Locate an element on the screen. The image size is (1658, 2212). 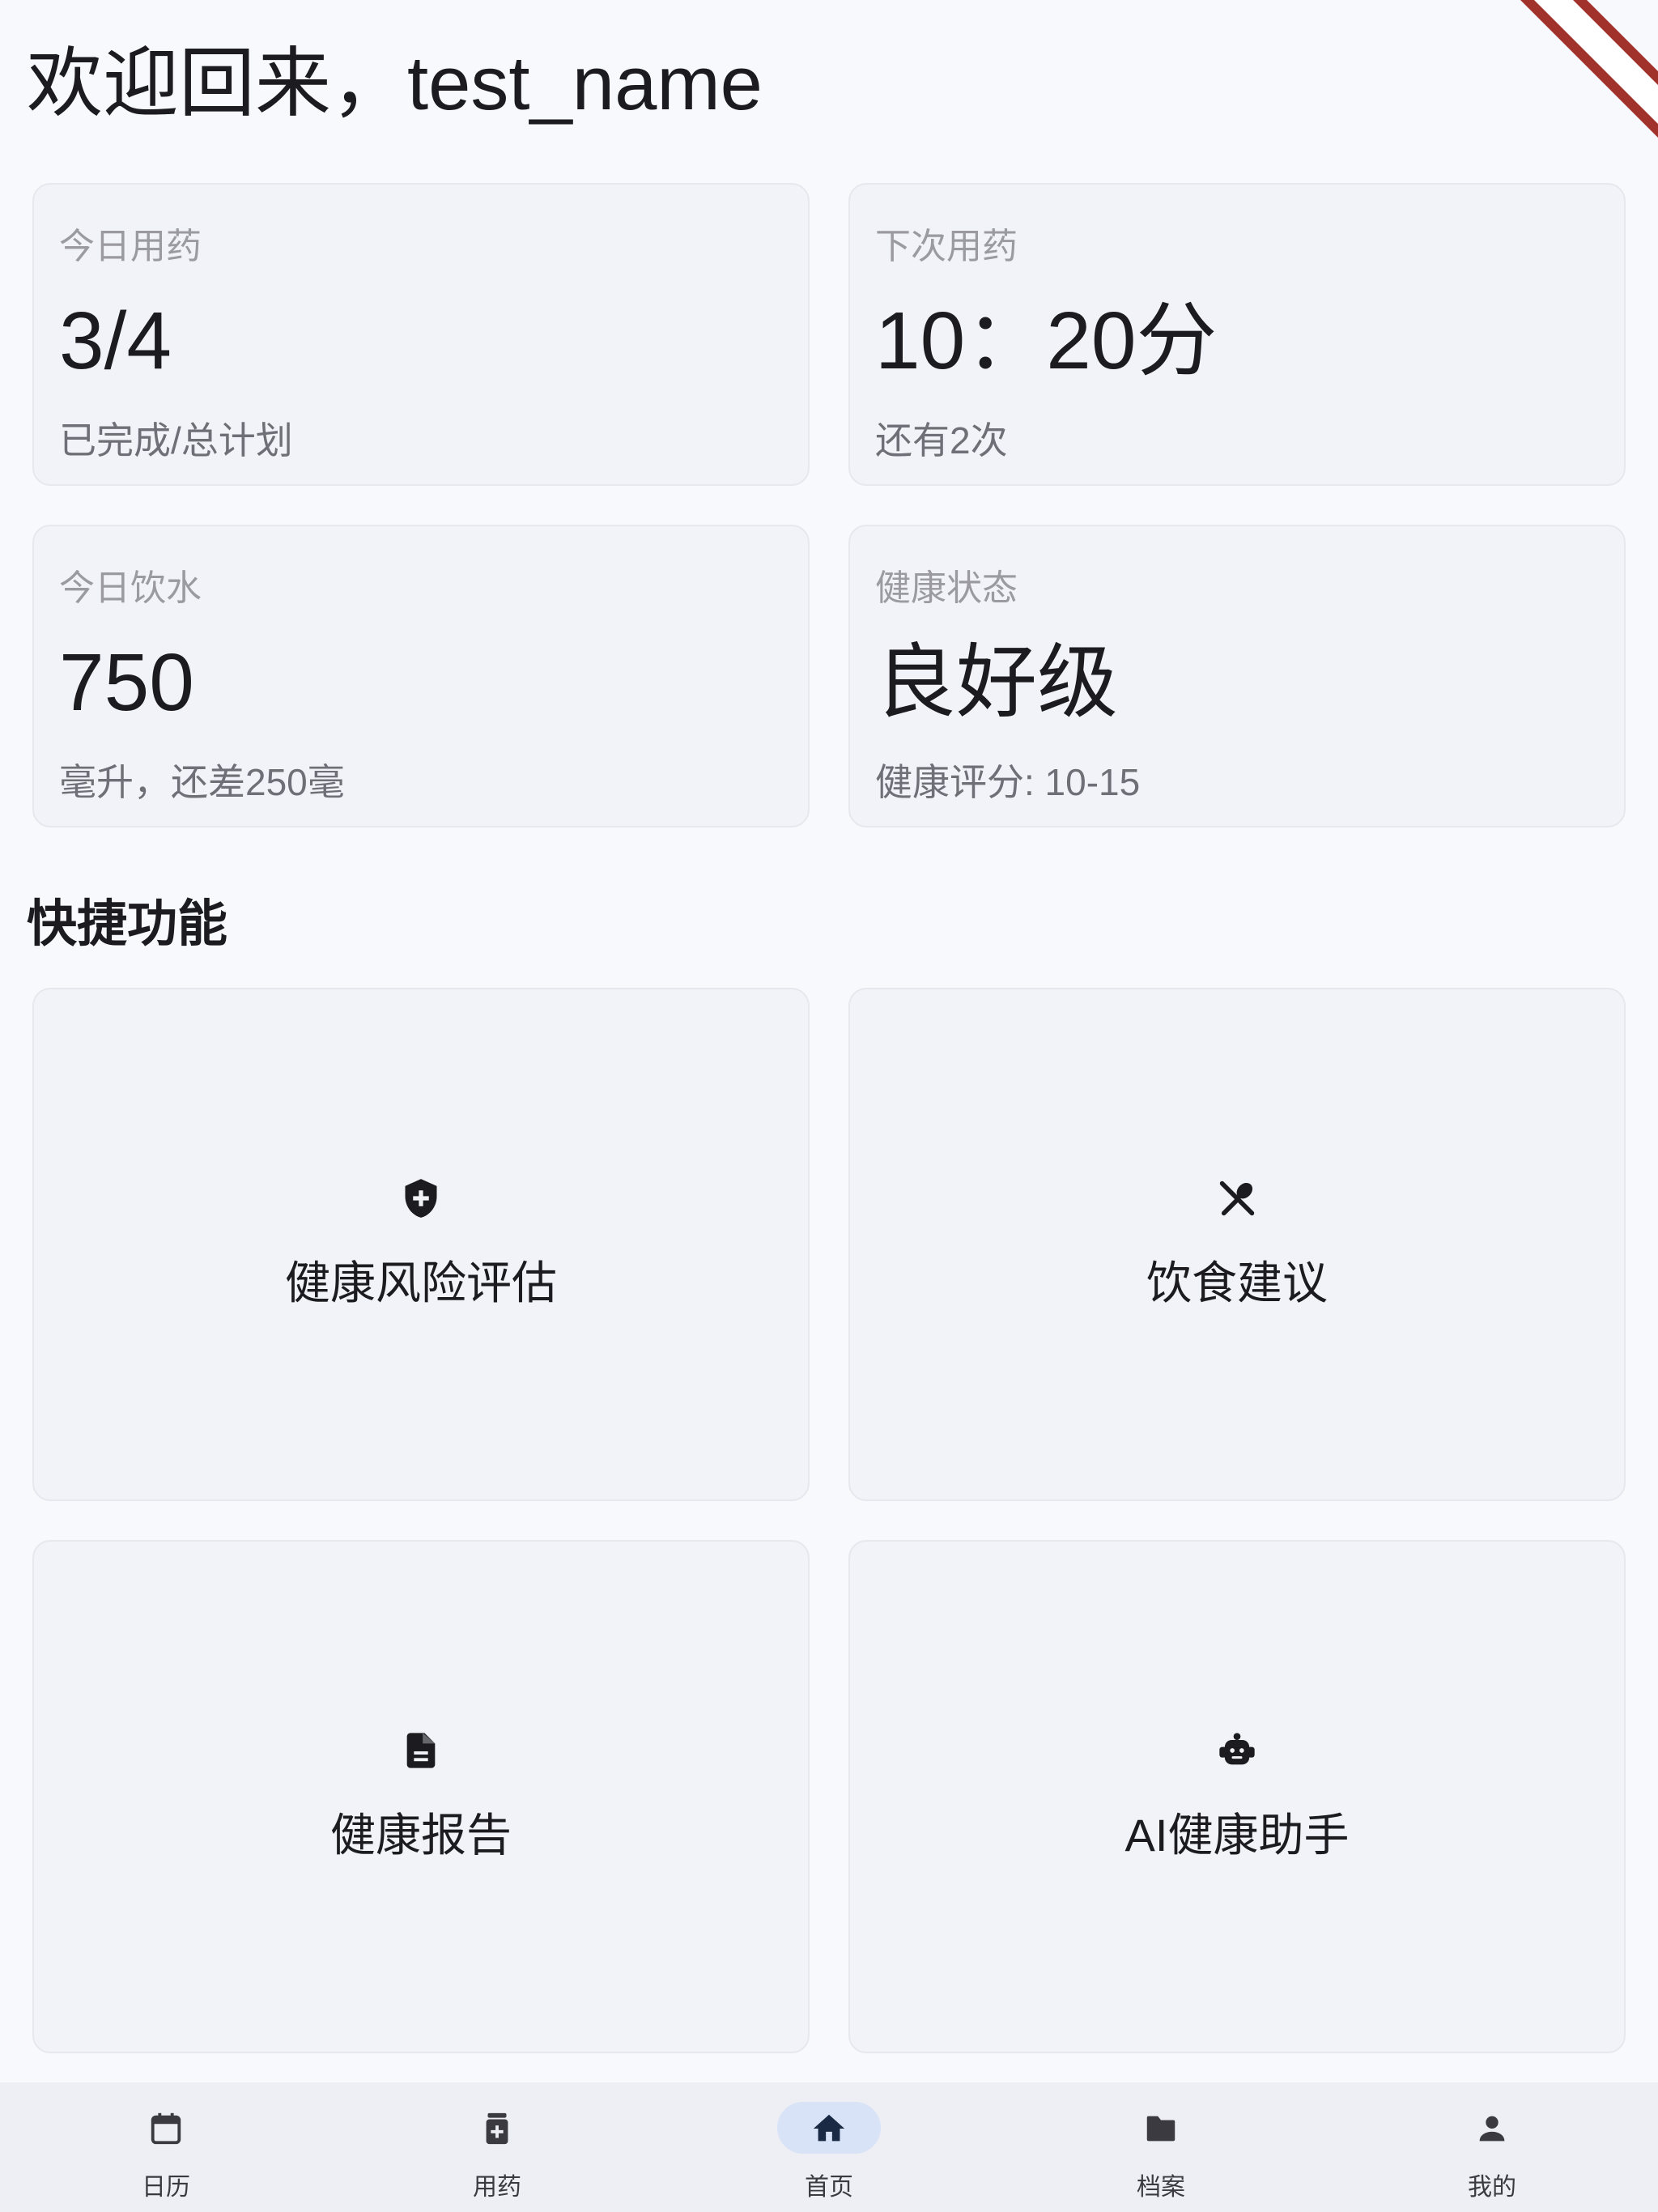
calendar-icon is located at coordinates (166, 2129).